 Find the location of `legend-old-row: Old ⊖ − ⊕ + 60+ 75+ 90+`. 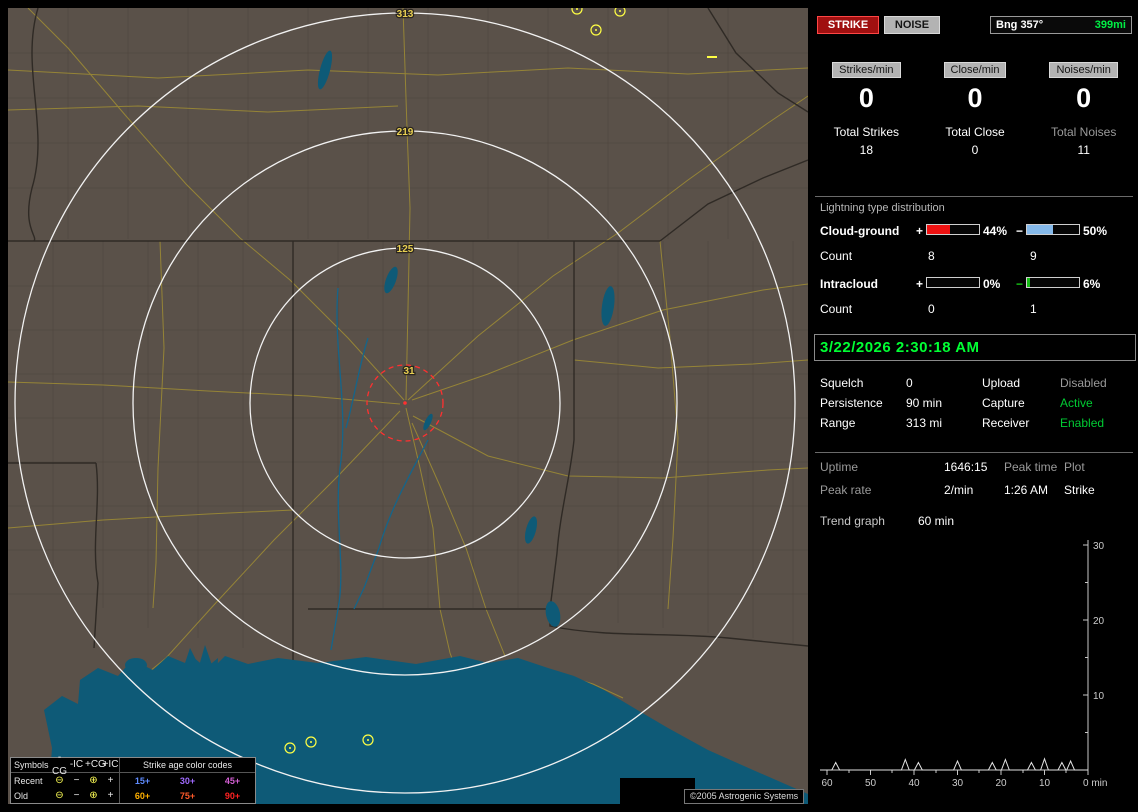

legend-old-row: Old ⊖ − ⊕ + 60+ 75+ 90+ is located at coordinates (133, 795).